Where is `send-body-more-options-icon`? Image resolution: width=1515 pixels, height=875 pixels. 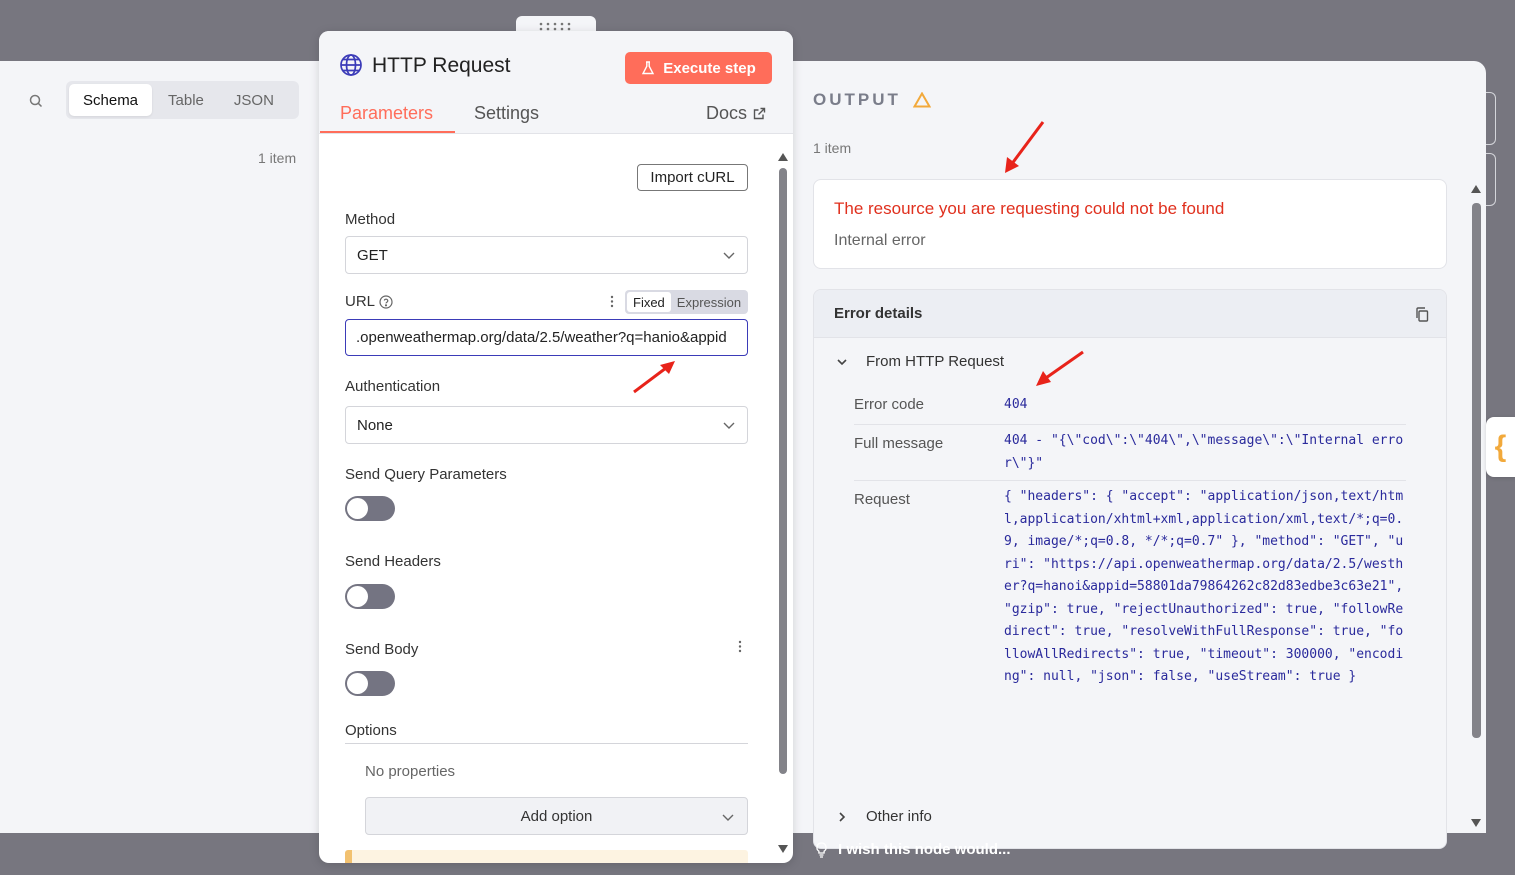 send-body-more-options-icon is located at coordinates (740, 646).